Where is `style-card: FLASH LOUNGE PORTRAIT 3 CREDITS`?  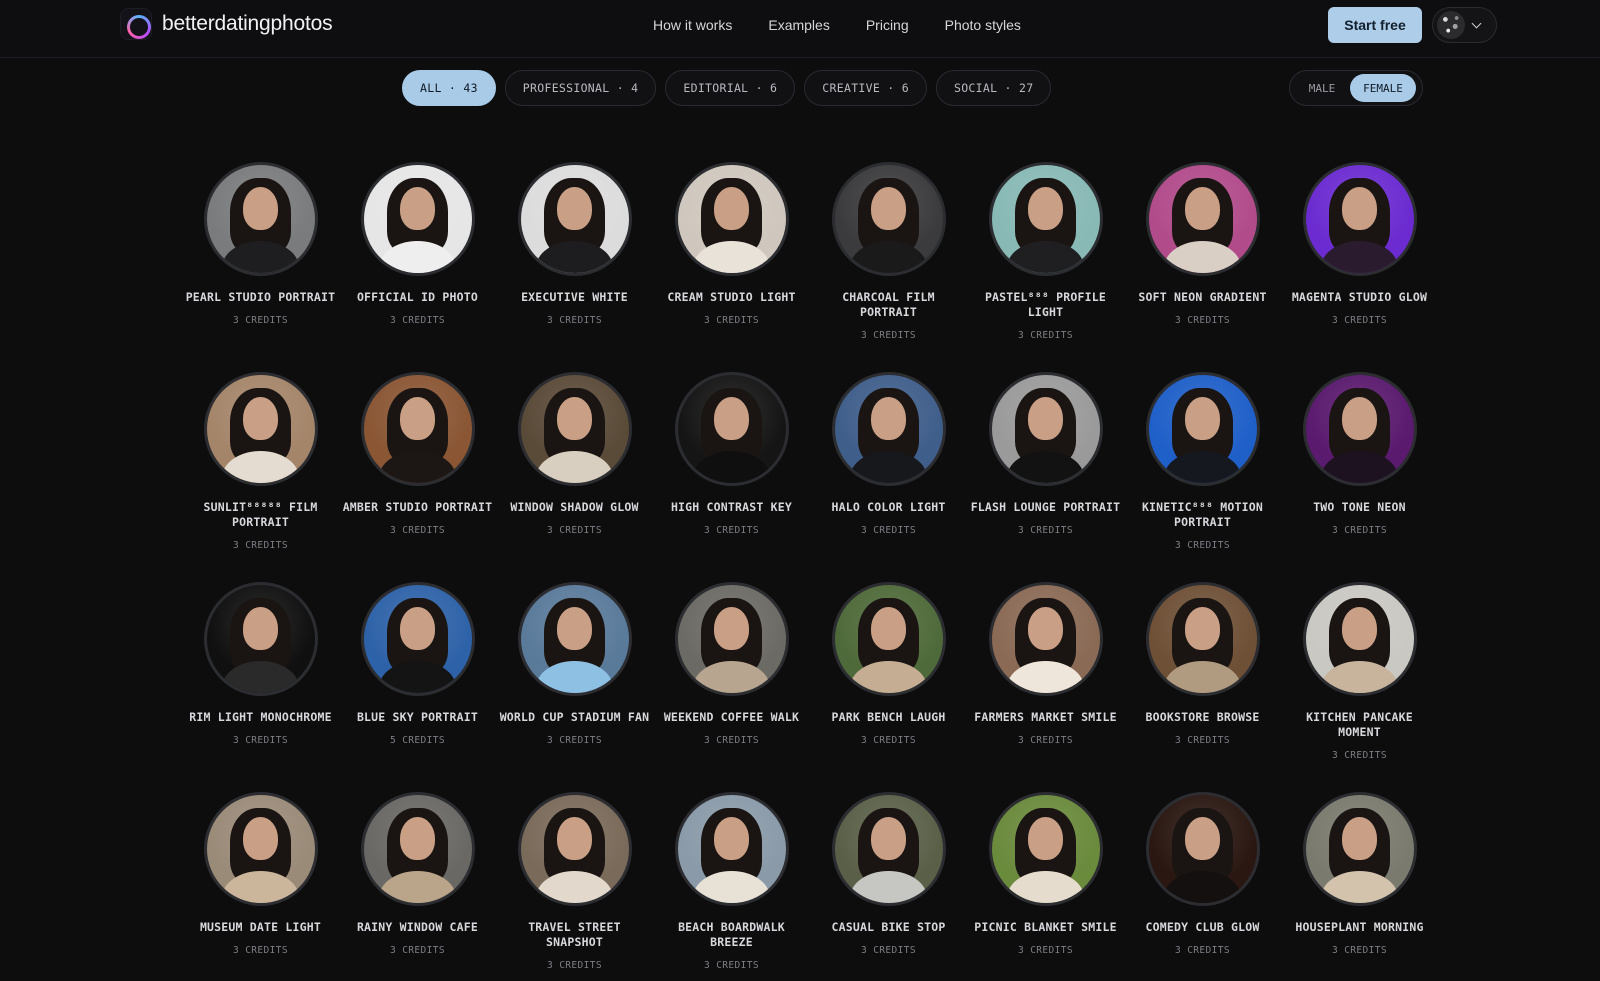 style-card: FLASH LOUNGE PORTRAIT 3 CREDITS is located at coordinates (1045, 477).